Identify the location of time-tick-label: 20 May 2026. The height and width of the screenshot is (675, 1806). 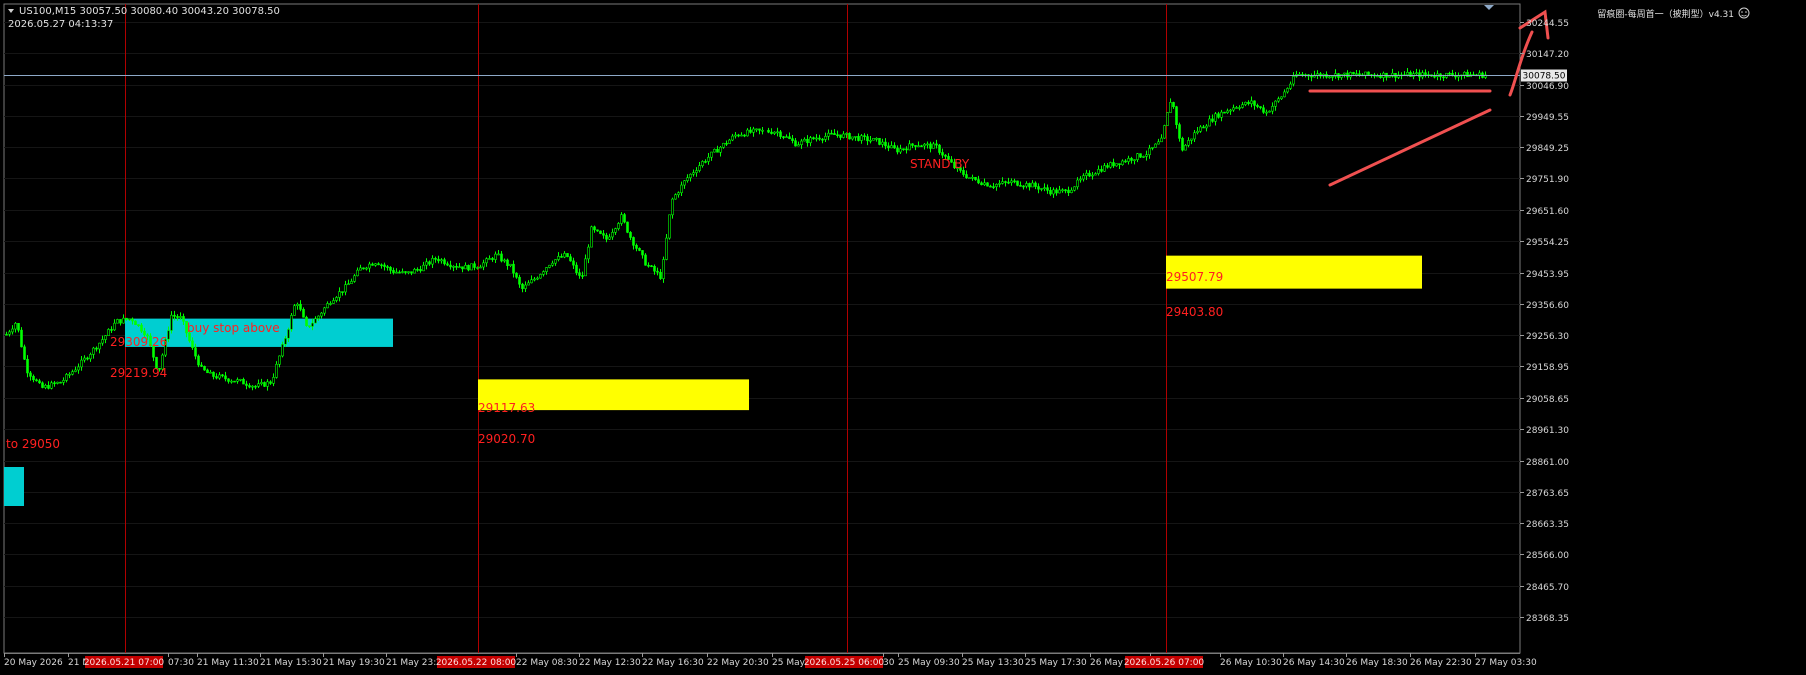
(33, 663).